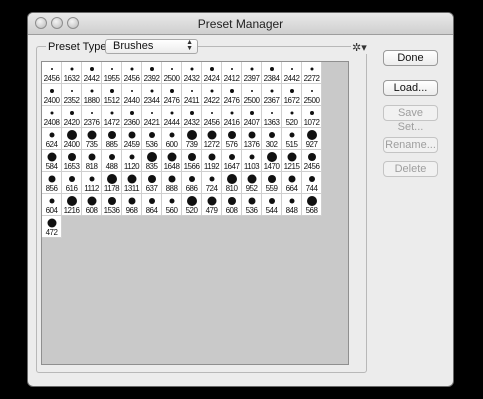  What do you see at coordinates (112, 139) in the screenshot?
I see `brush-preset-item: 885` at bounding box center [112, 139].